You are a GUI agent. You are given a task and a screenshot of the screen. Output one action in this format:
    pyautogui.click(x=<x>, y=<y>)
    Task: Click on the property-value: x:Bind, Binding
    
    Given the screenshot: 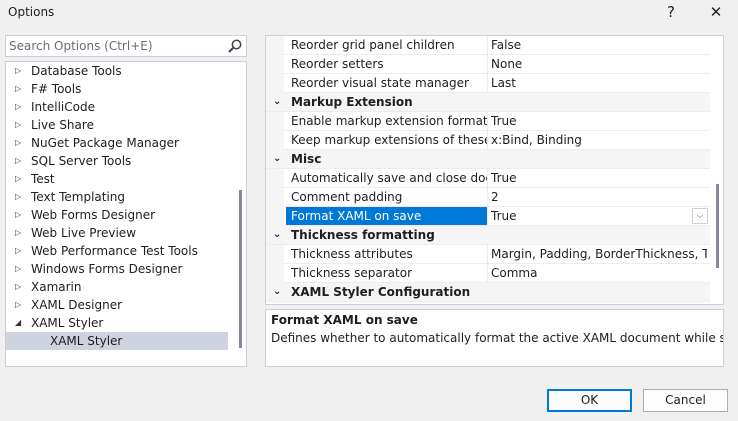 What is the action you would take?
    pyautogui.click(x=599, y=140)
    